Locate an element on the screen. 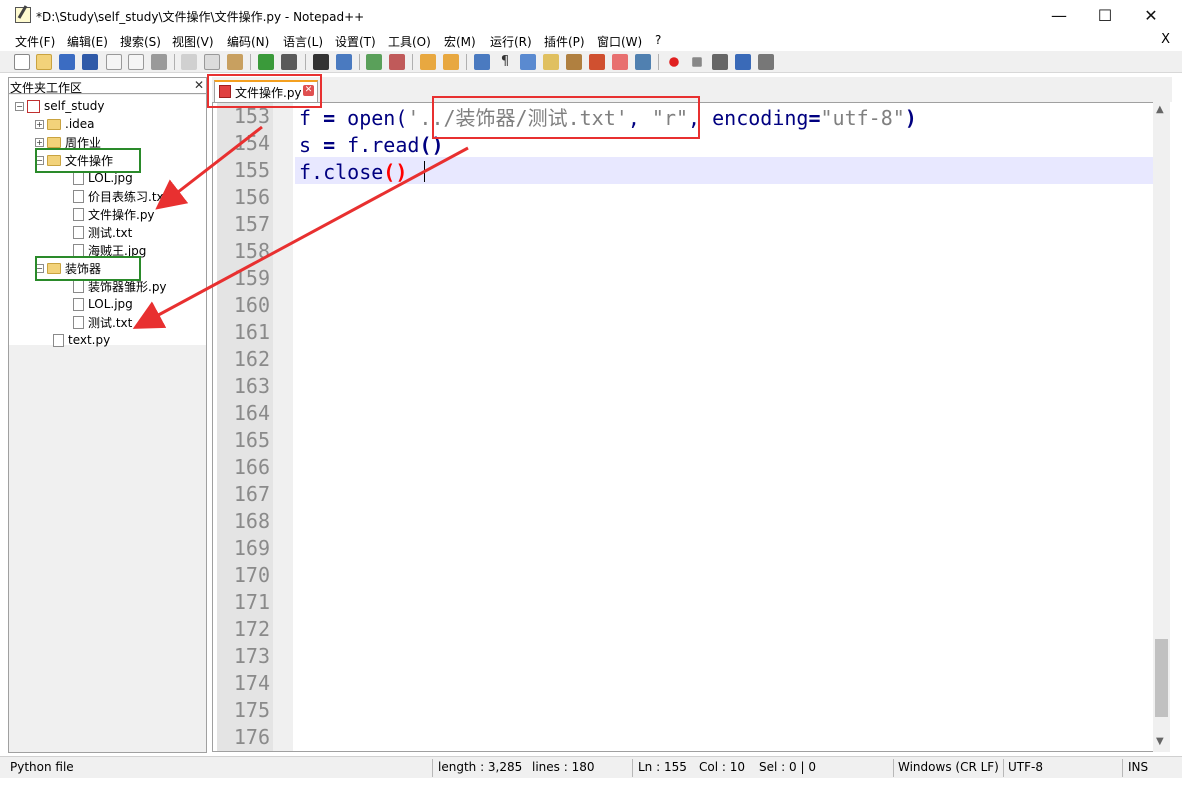 Image resolution: width=1182 pixels, height=785 pixels. status-lines: lines : 180 is located at coordinates (563, 767).